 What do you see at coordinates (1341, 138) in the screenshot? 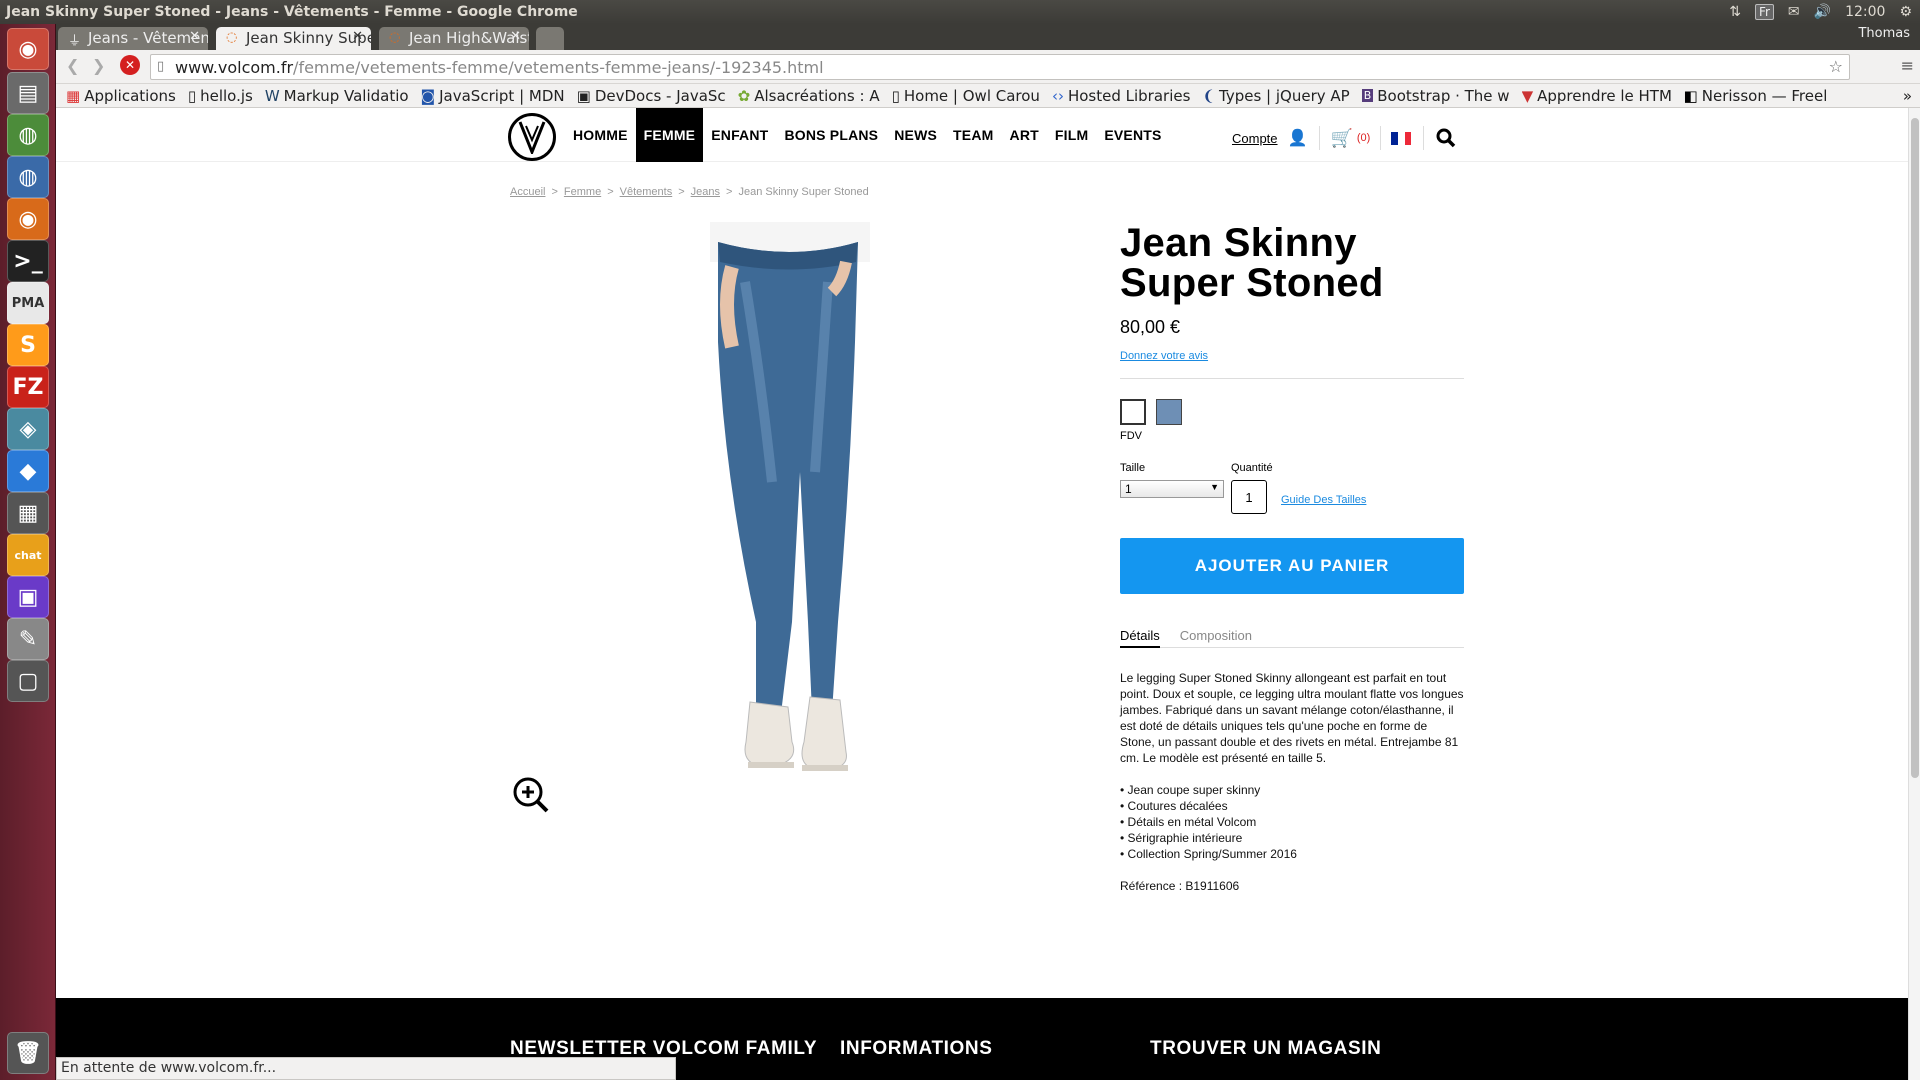
I see `cart-icon: 🛒` at bounding box center [1341, 138].